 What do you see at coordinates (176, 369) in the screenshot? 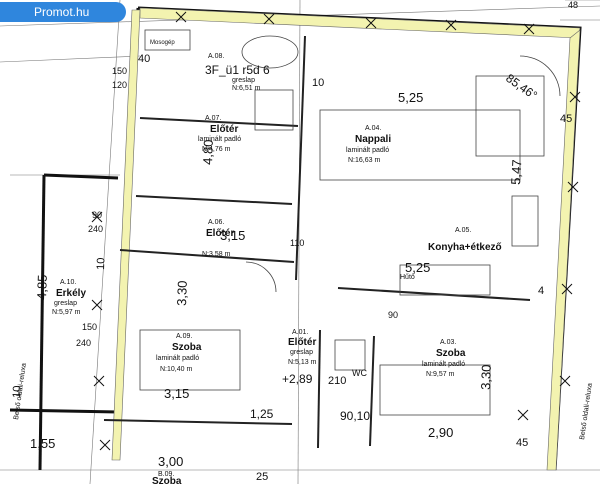
I see `room-a09-area: N:10,40 m` at bounding box center [176, 369].